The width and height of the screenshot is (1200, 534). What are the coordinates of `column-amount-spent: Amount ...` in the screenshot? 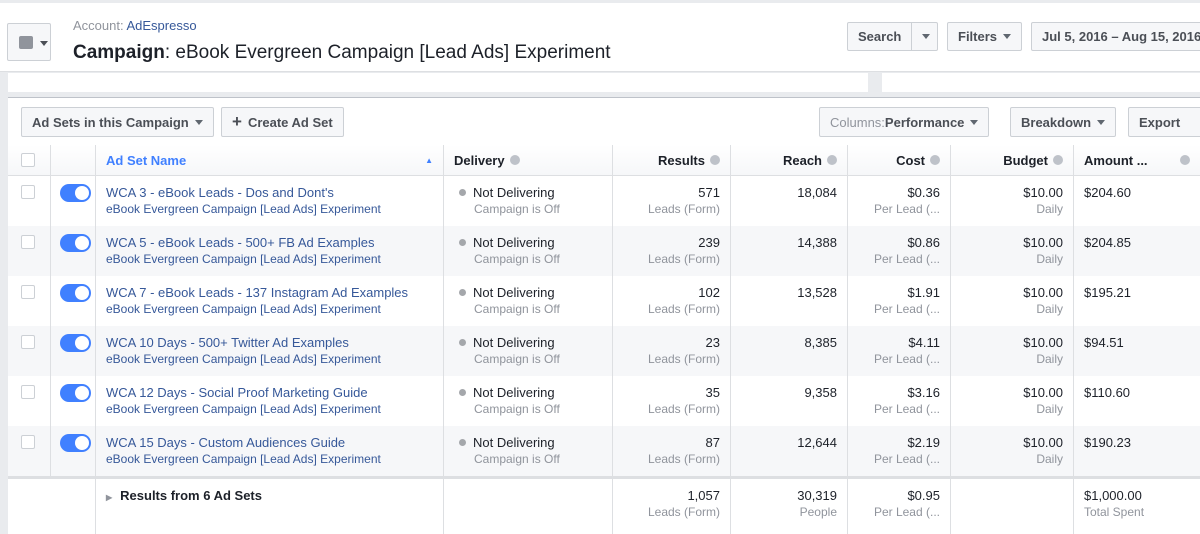 It's located at (1136, 160).